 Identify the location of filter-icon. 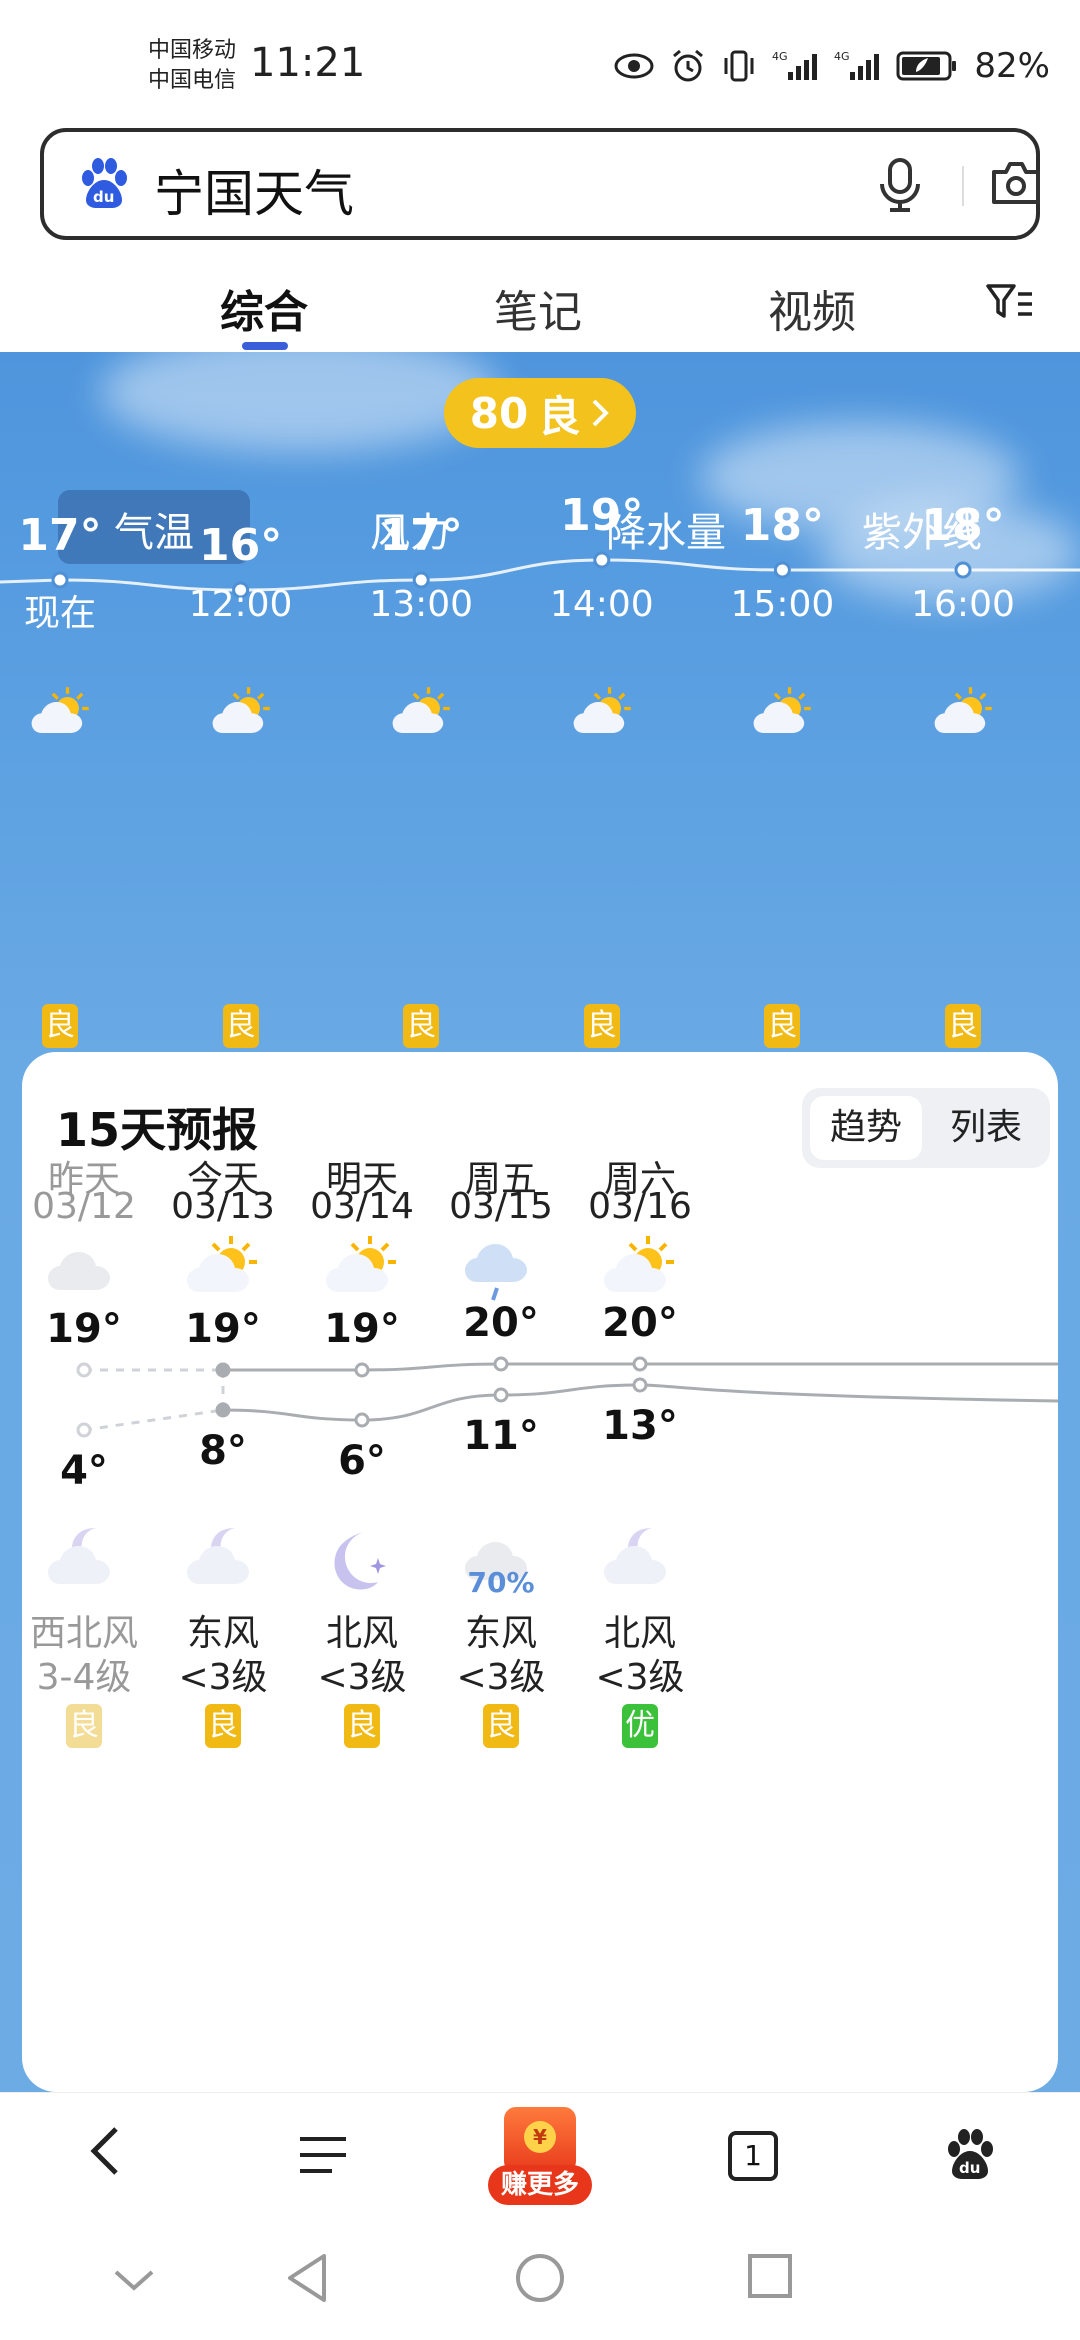
(1010, 303).